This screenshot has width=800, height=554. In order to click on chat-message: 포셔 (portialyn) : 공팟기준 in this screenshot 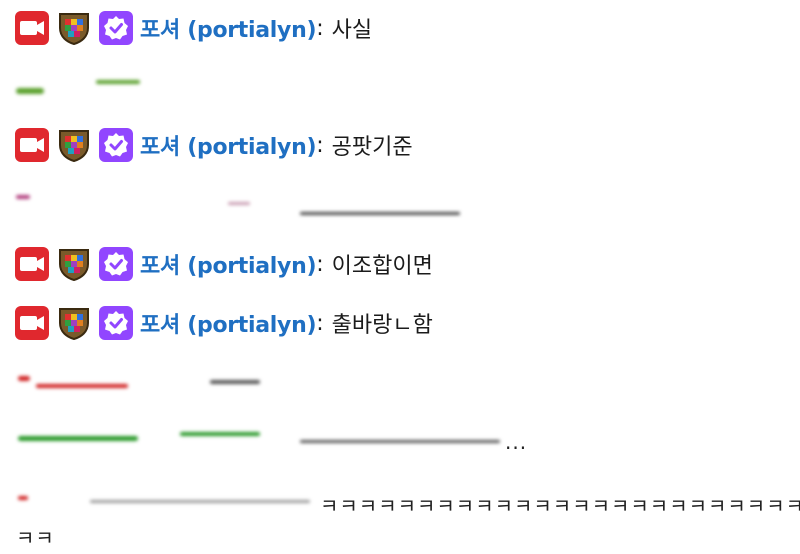, I will do `click(213, 145)`.